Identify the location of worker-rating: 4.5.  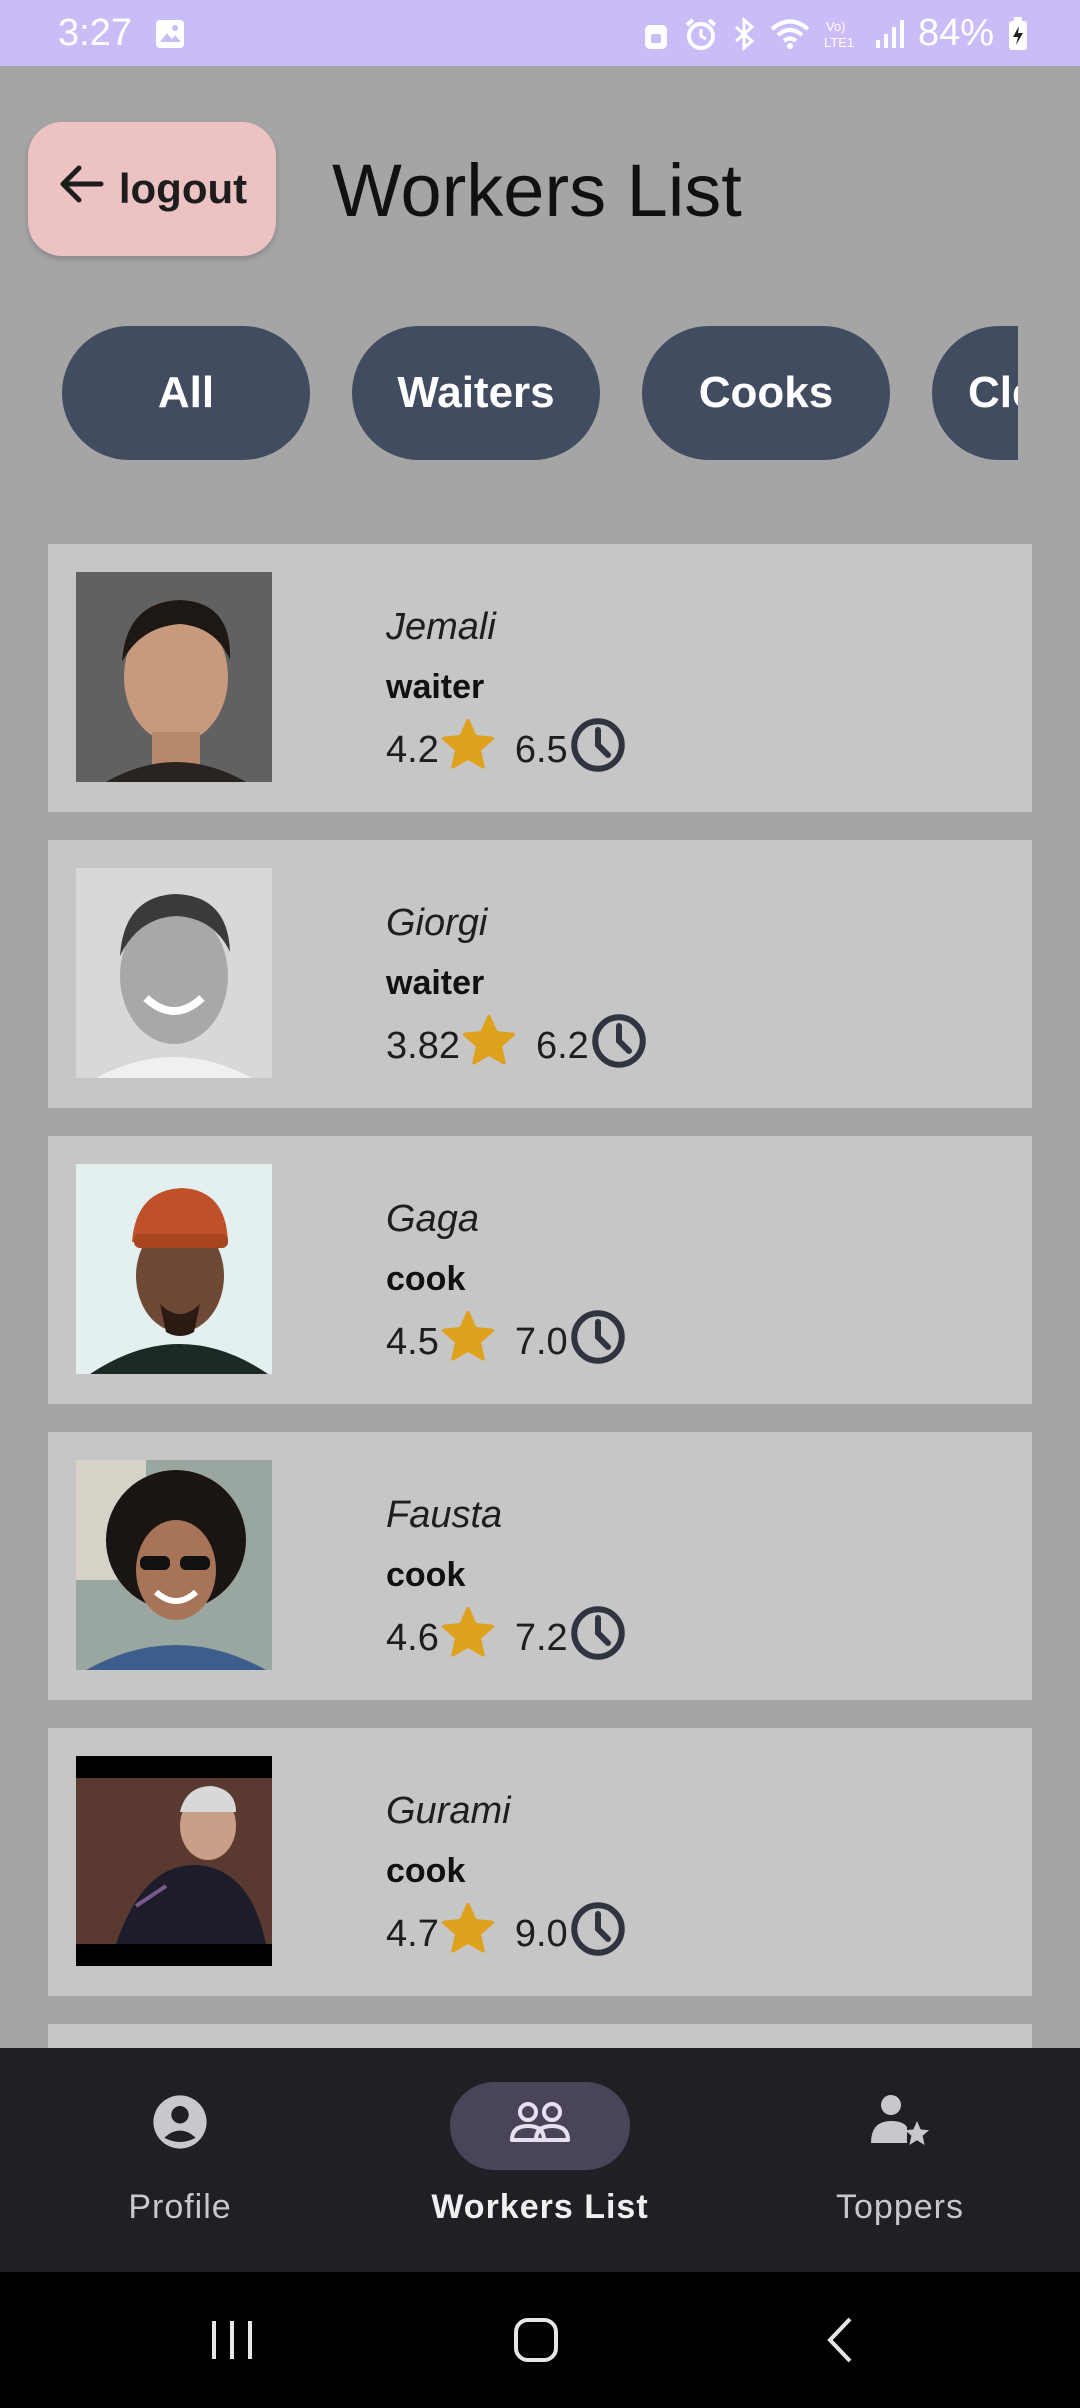
(412, 1341).